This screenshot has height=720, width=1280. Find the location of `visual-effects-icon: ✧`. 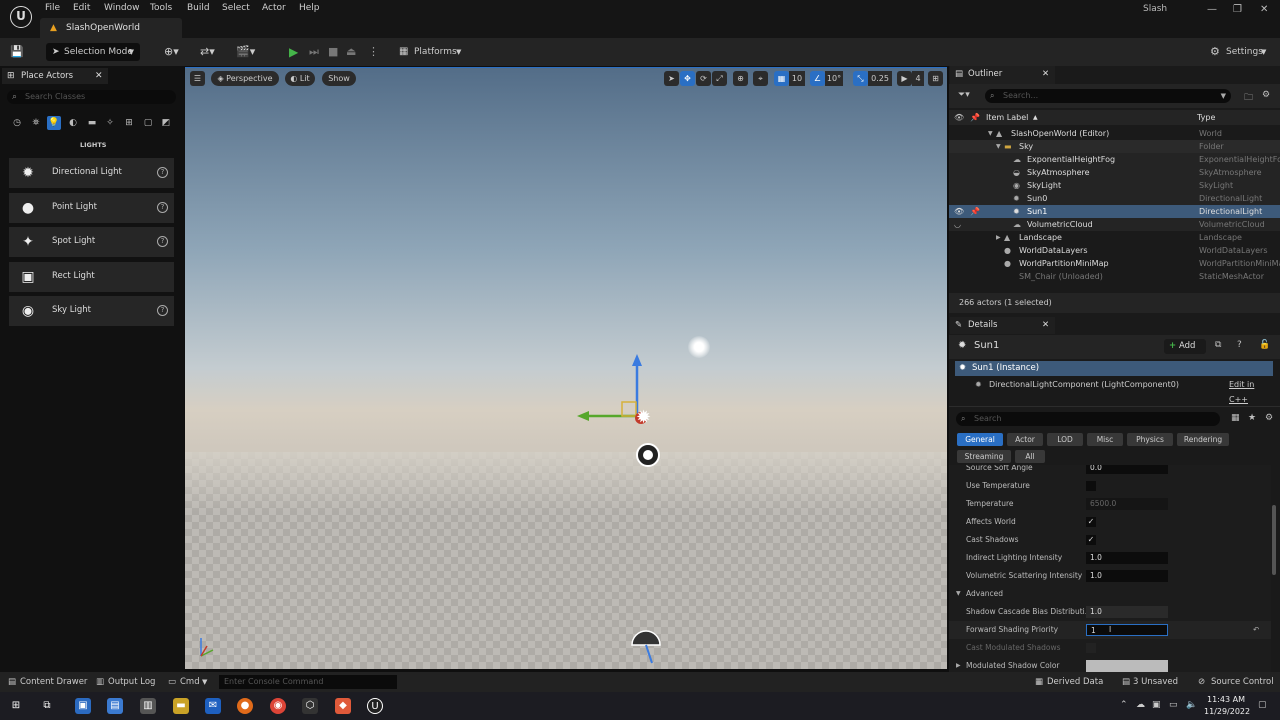

visual-effects-icon: ✧ is located at coordinates (110, 123).